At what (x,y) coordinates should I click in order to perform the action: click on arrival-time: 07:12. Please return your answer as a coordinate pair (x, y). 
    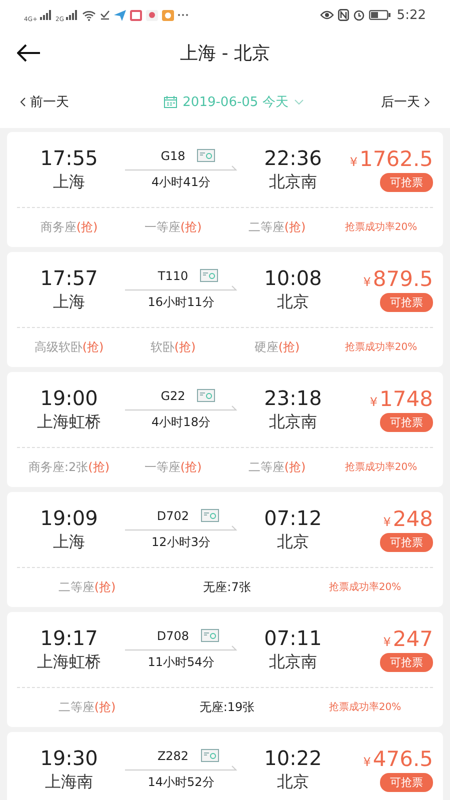
    Looking at the image, I should click on (293, 518).